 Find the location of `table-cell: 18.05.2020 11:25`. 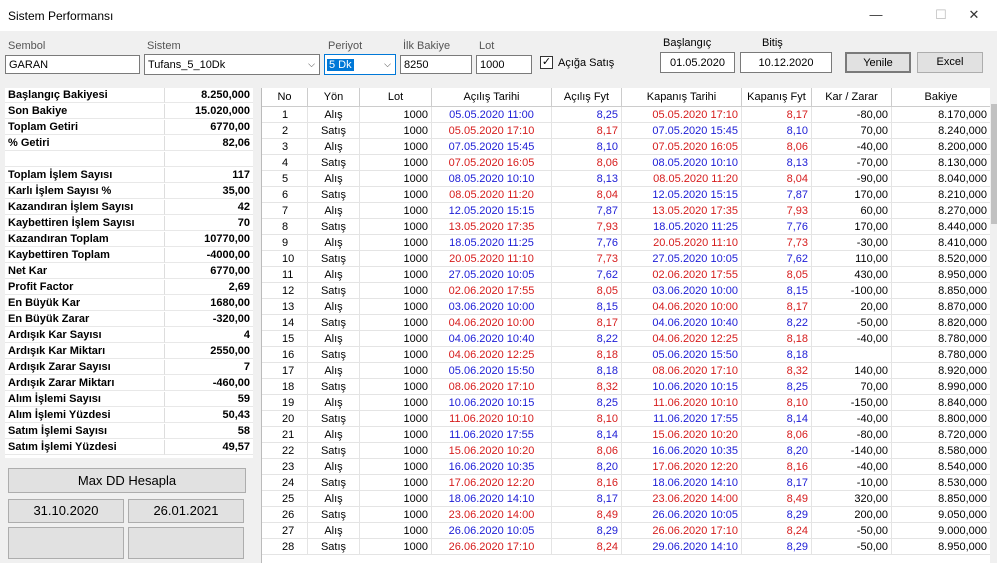

table-cell: 18.05.2020 11:25 is located at coordinates (492, 243).